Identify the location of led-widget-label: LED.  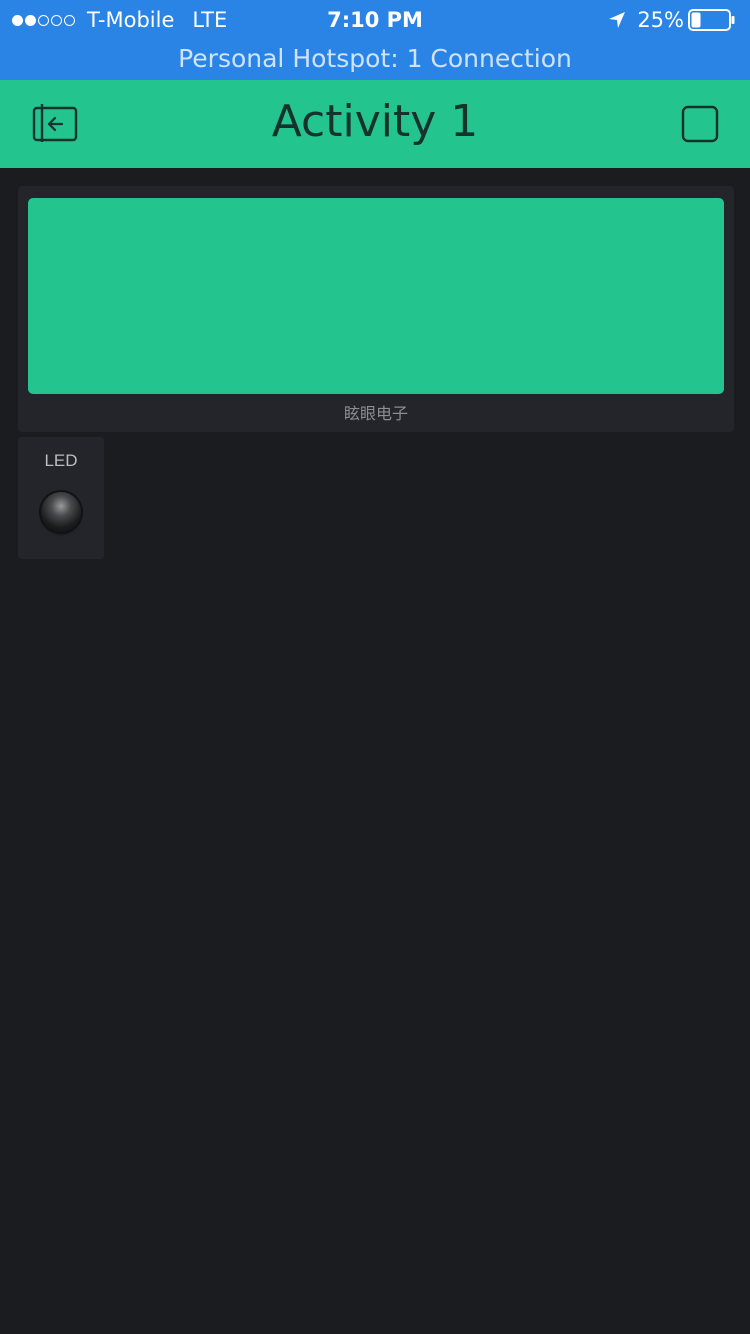
(61, 460).